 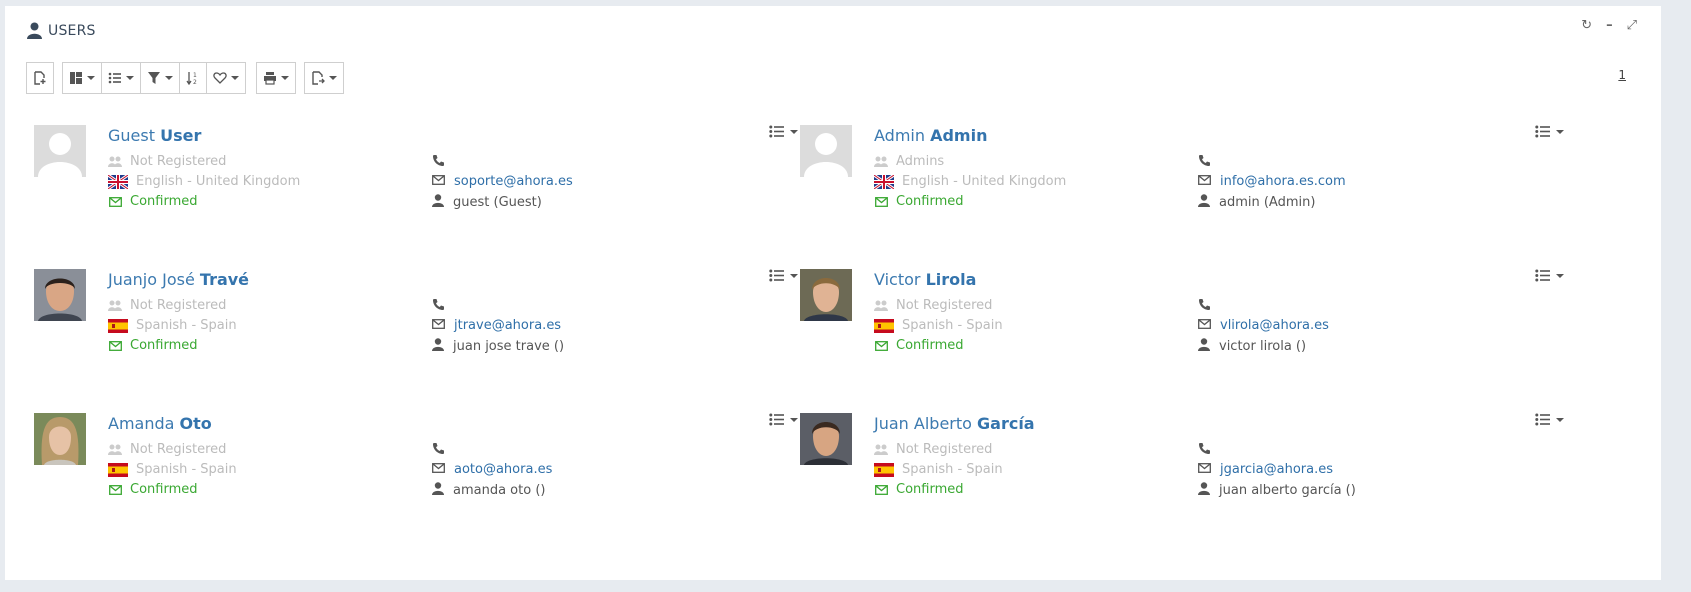 I want to click on panel-title-text: USERS, so click(x=72, y=30).